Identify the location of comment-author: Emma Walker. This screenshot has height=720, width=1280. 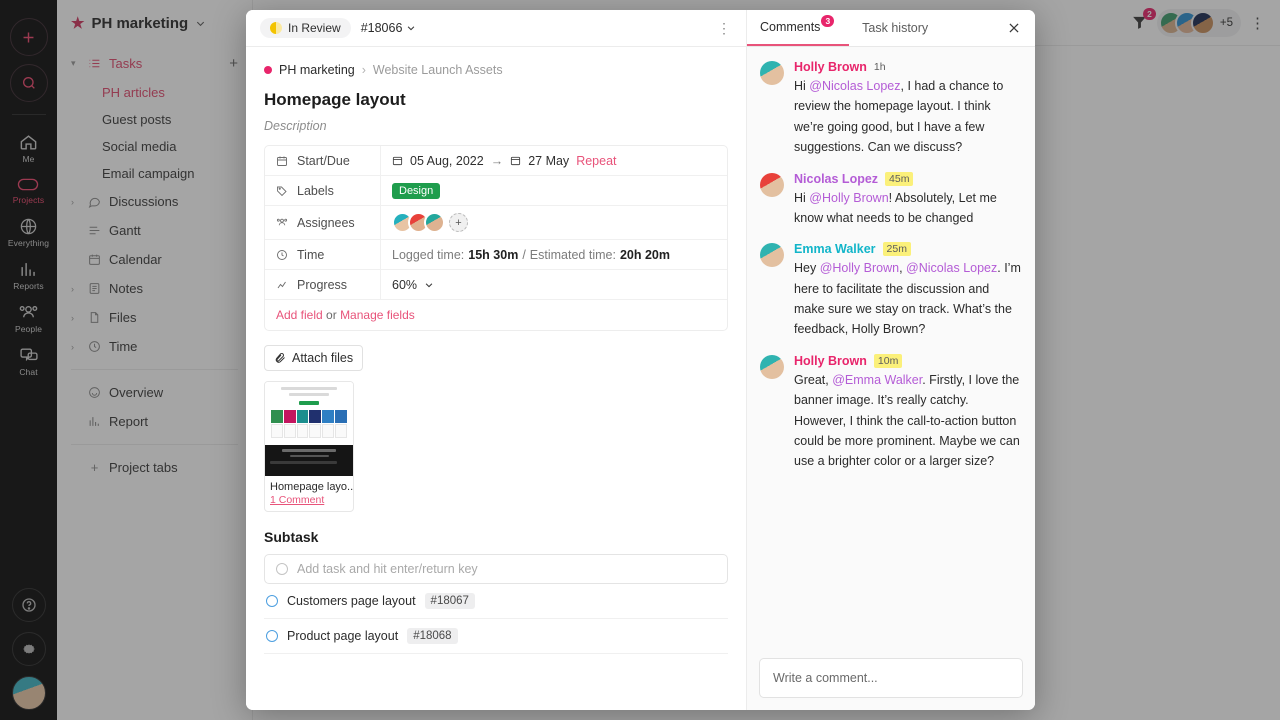
(835, 249).